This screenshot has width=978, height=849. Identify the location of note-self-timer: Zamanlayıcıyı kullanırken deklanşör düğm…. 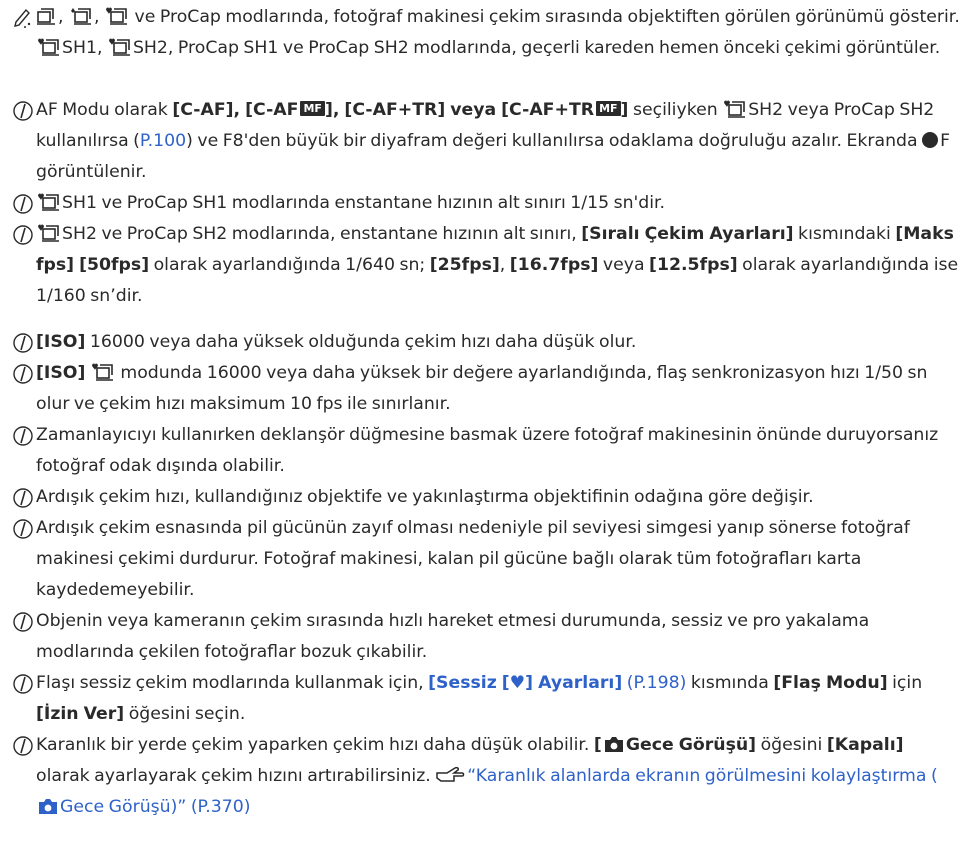
(480, 451).